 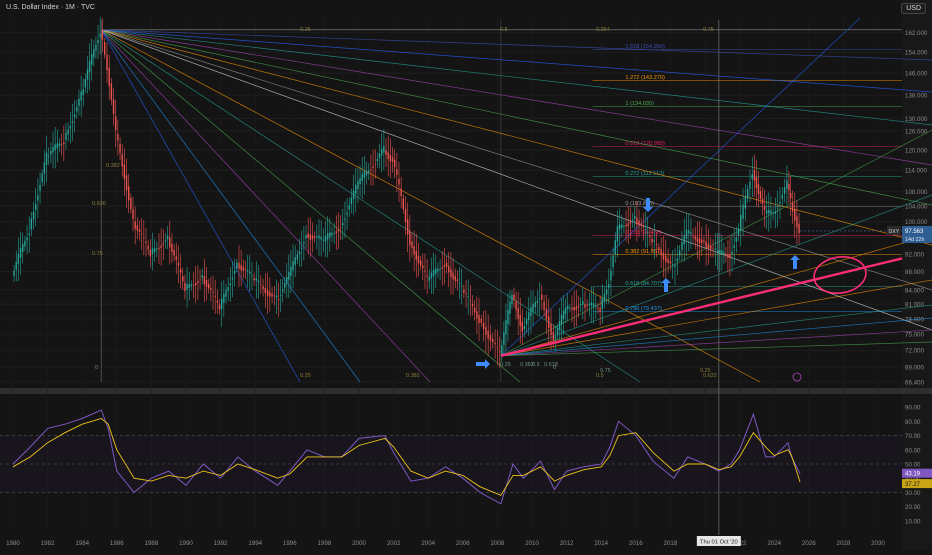 I want to click on time-tick-label: 2008, so click(x=498, y=543).